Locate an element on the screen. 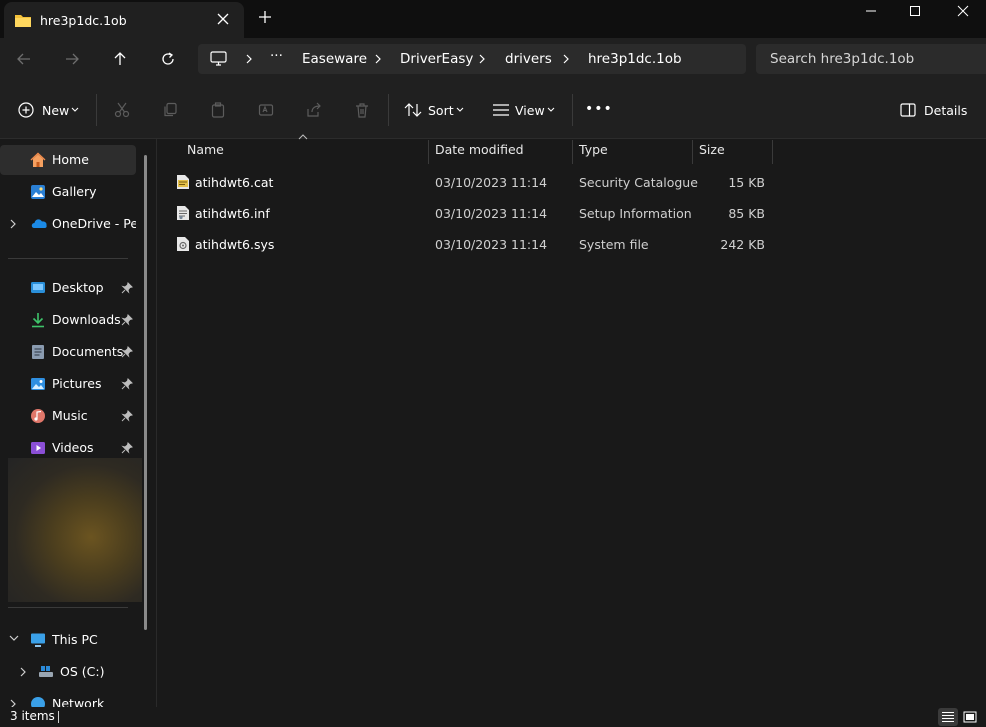  tab-active: hre3p1dc.1ob is located at coordinates (124, 20).